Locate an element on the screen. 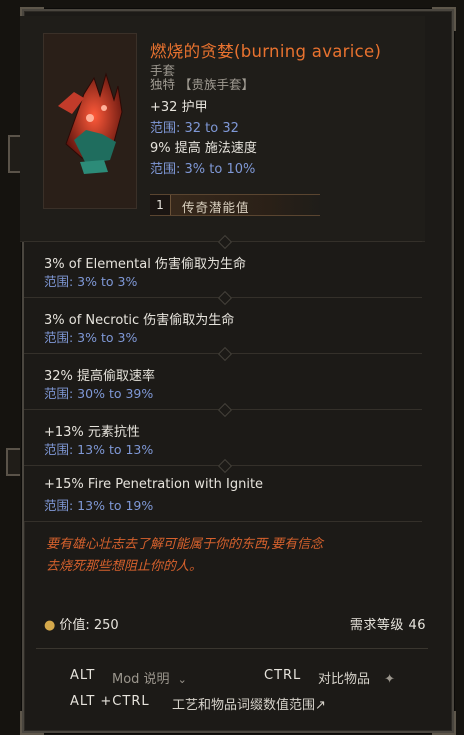  base-stat-cast-speed: 9% 提高 施法速度 is located at coordinates (203, 148).